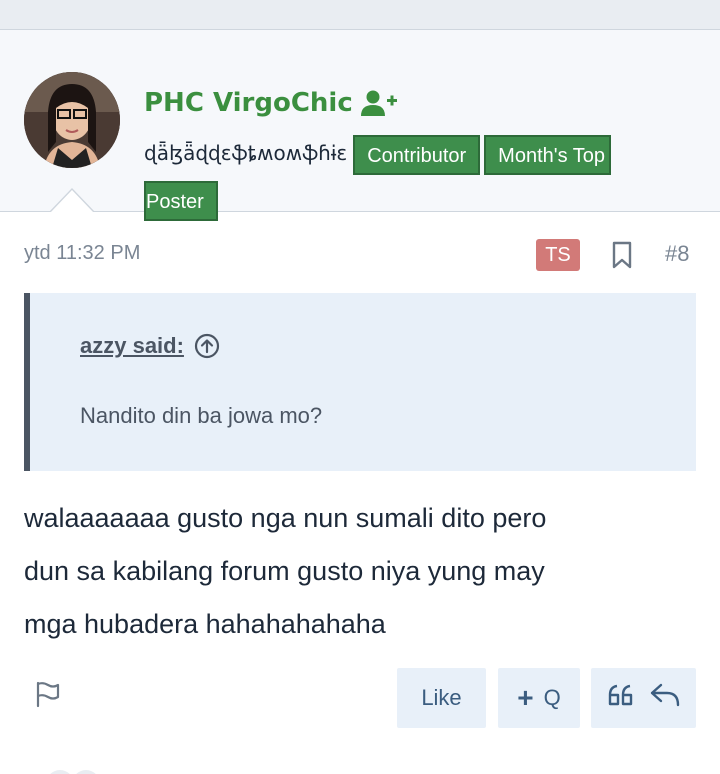 The width and height of the screenshot is (720, 774). What do you see at coordinates (622, 255) in the screenshot?
I see `bookmark-icon` at bounding box center [622, 255].